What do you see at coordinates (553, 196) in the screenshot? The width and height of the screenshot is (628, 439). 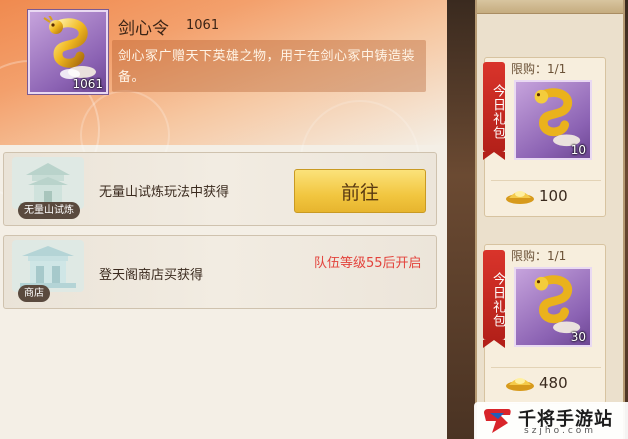 I see `pack-price: 100` at bounding box center [553, 196].